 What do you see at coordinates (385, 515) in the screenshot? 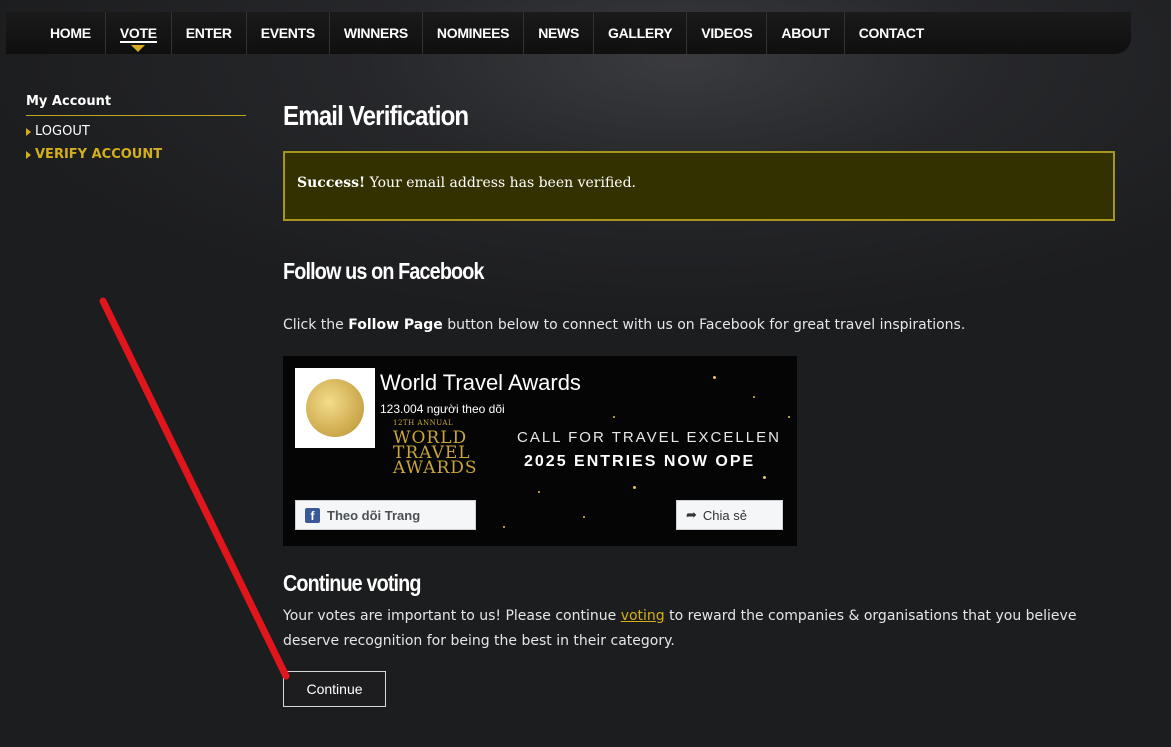
I see `fb-follow-page-button: f Theo dõi Trang` at bounding box center [385, 515].